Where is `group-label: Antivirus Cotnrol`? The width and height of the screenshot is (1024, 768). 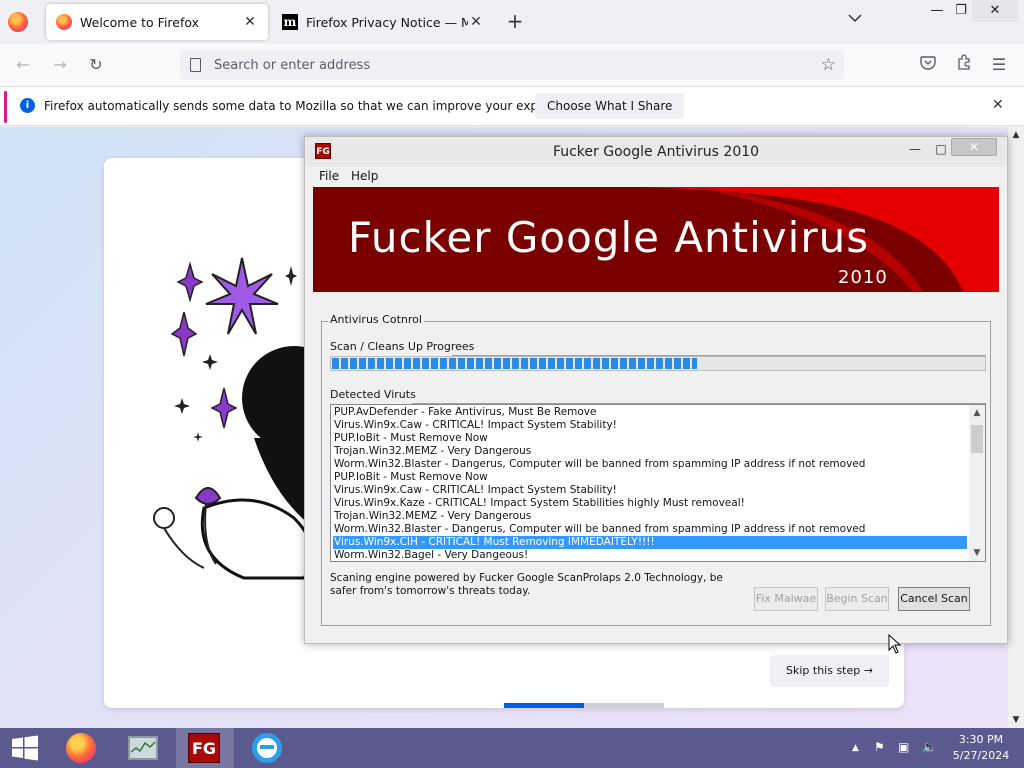
group-label: Antivirus Cotnrol is located at coordinates (376, 319).